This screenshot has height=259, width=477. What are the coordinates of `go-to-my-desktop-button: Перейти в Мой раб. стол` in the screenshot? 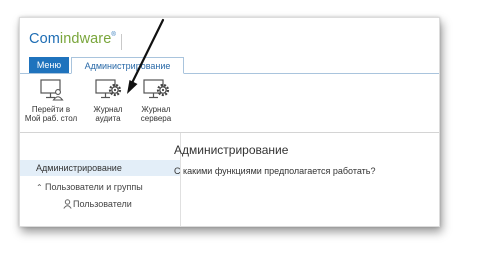 It's located at (51, 100).